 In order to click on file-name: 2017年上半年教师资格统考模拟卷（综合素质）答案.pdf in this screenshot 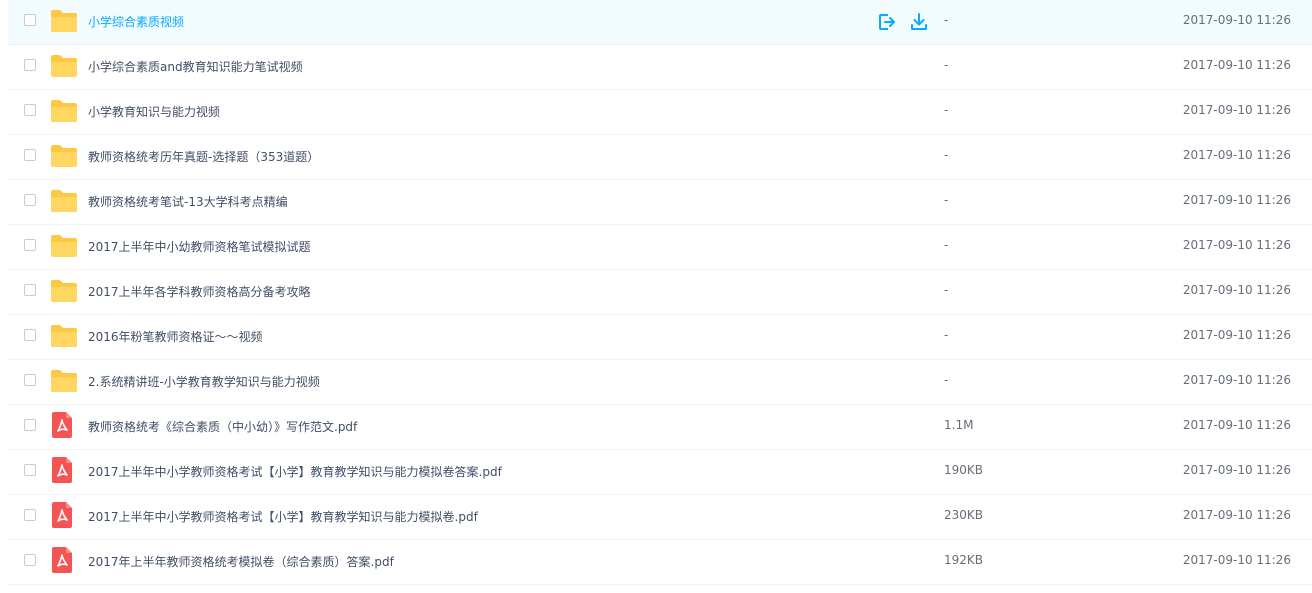, I will do `click(241, 561)`.